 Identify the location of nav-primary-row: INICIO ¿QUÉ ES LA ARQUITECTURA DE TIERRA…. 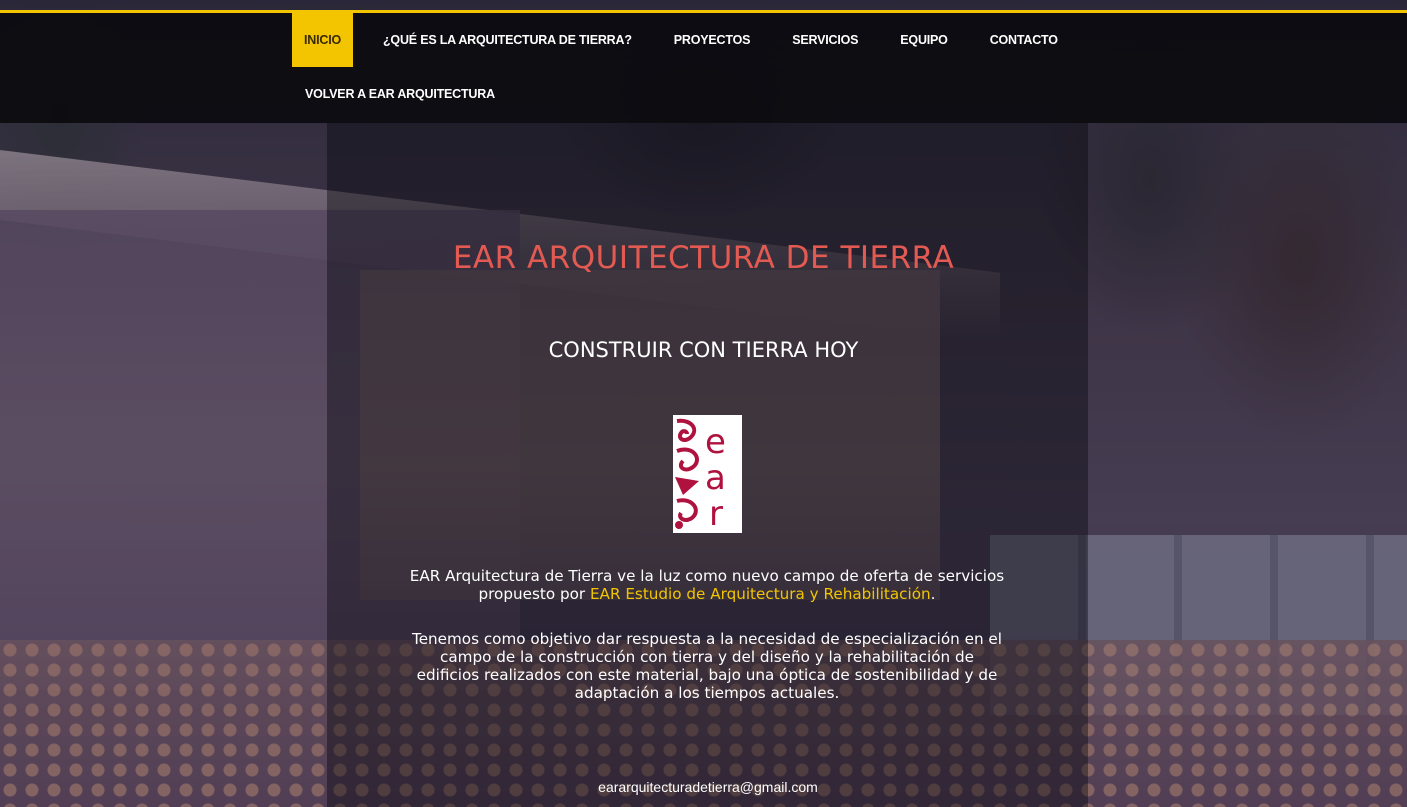
(685, 40).